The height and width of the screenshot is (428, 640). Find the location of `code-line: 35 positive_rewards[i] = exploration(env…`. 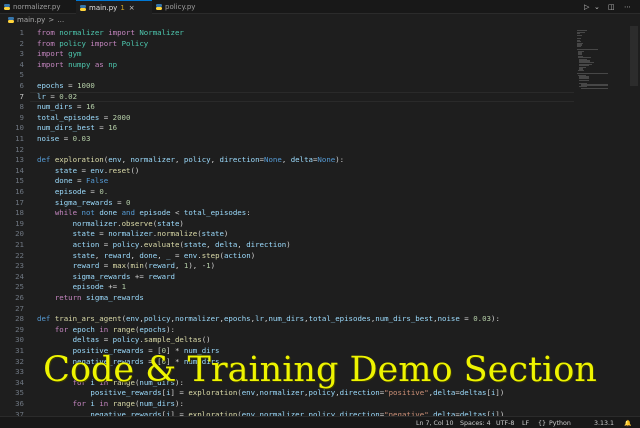

code-line: 35 positive_rewards[i] = exploration(env… is located at coordinates (287, 393).